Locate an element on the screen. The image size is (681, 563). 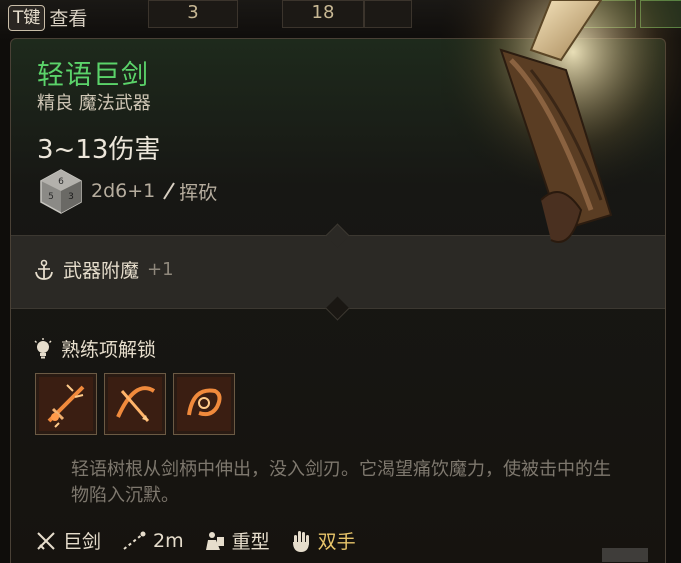
property-range: 2m is located at coordinates (152, 541).